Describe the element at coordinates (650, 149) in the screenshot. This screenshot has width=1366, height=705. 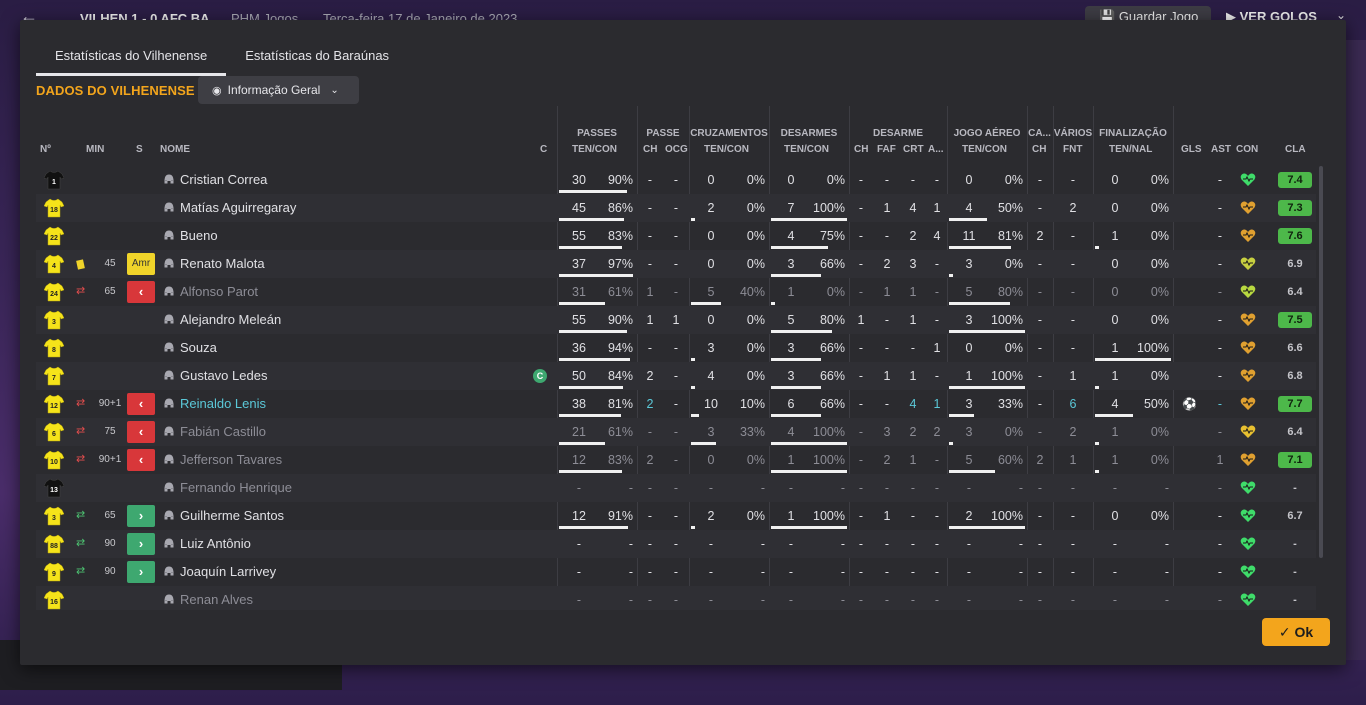
I see `column-header-pa-ch: CH` at that location.